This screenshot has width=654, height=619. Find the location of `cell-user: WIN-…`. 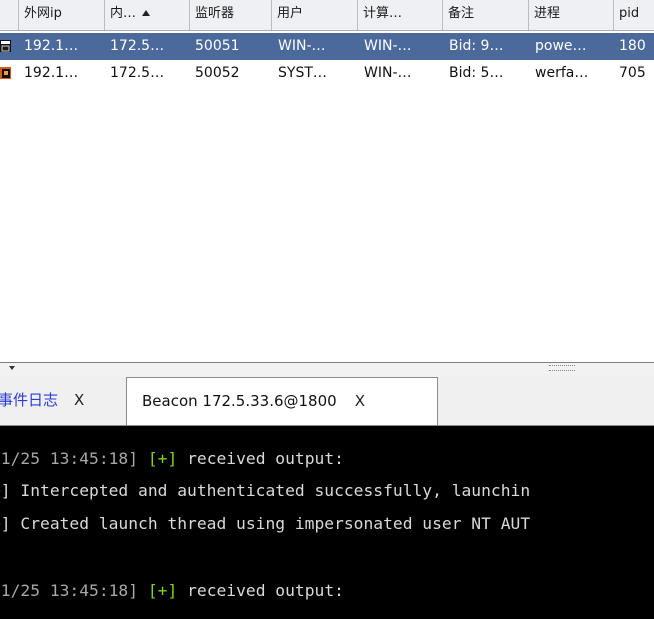

cell-user: WIN-… is located at coordinates (302, 46).